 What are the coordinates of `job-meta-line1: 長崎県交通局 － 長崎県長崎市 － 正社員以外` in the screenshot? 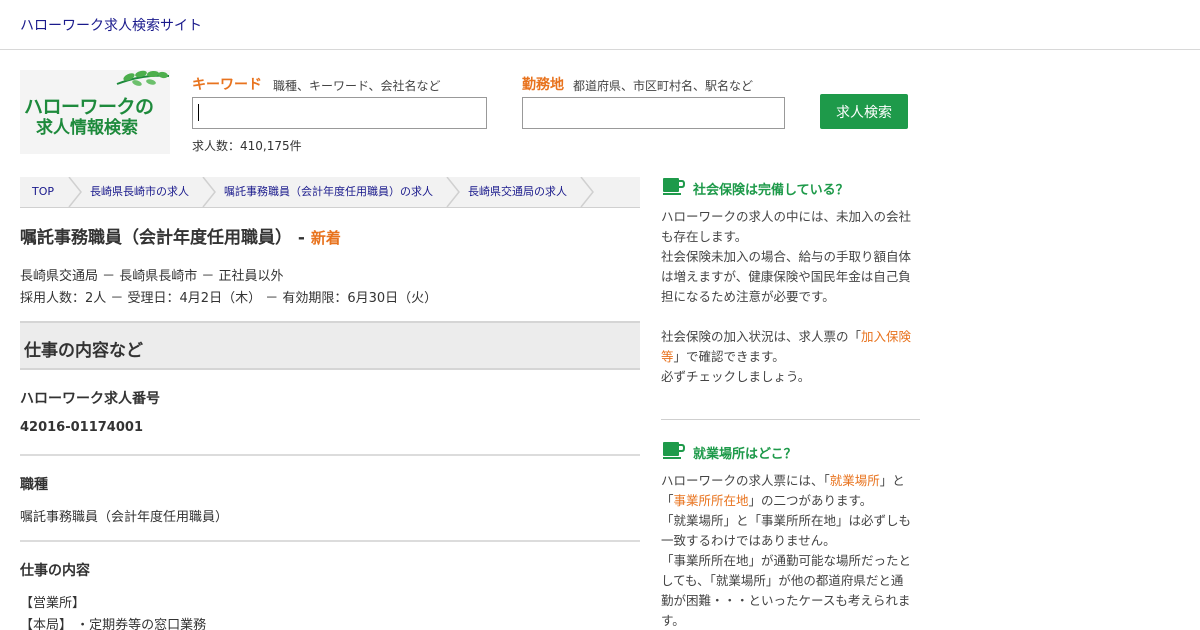 It's located at (152, 276).